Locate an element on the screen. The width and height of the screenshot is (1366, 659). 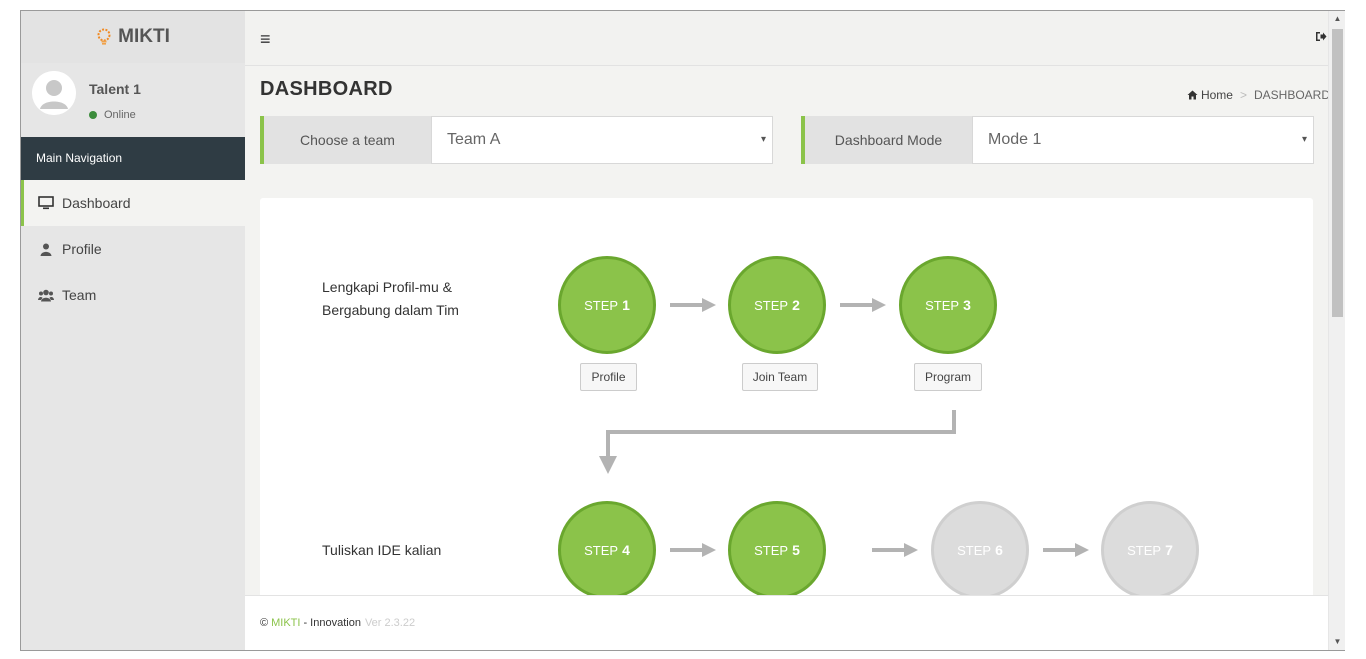
home-icon is located at coordinates (1192, 95).